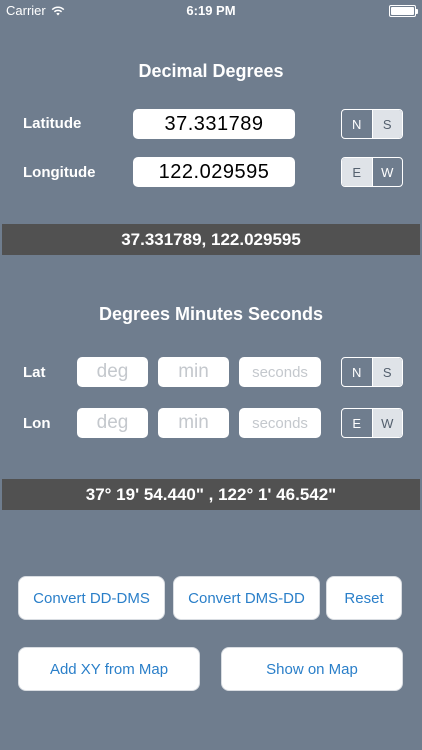 This screenshot has width=422, height=750. Describe the element at coordinates (91, 598) in the screenshot. I see `convert-dd-dms-button: Convert DD-DMS` at that location.